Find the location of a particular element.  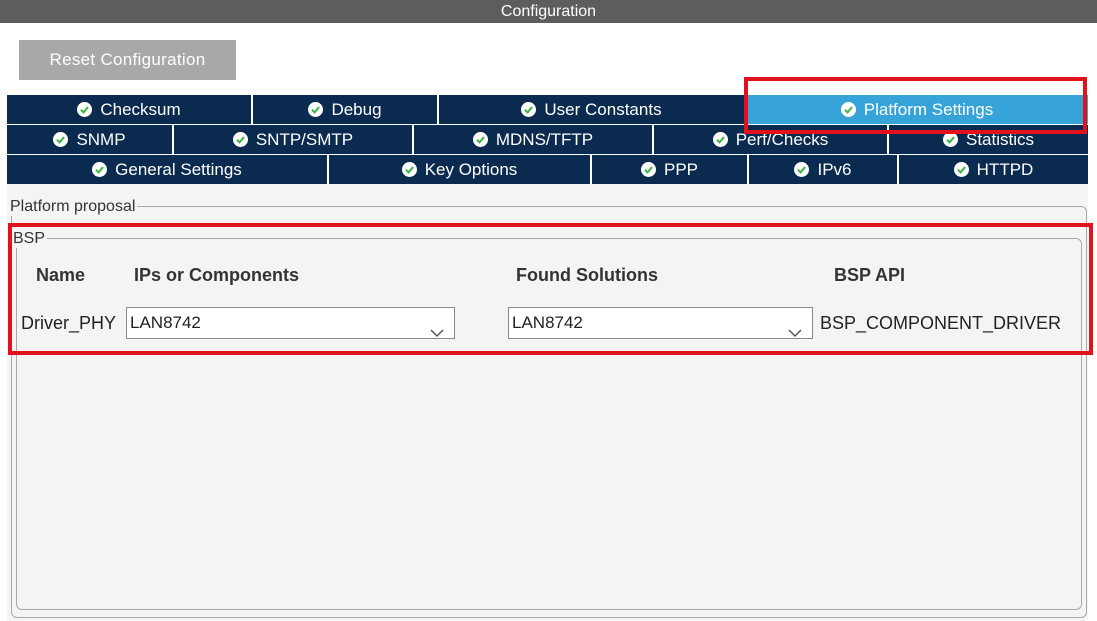

tab-snmp: SNMP is located at coordinates (90, 139).